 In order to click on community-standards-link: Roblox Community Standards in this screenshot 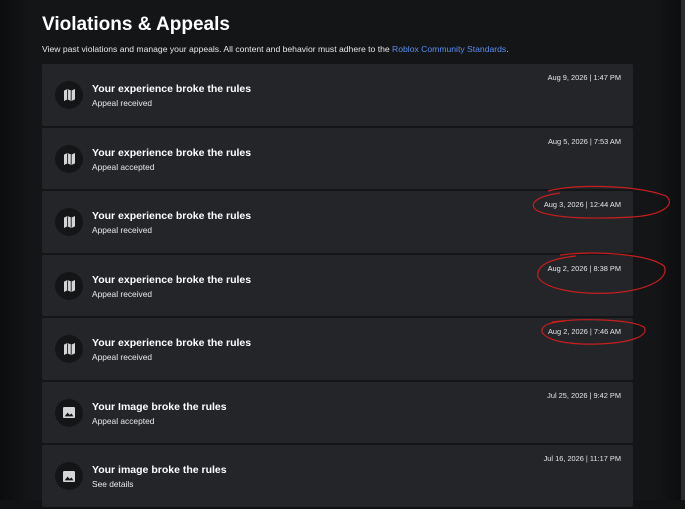, I will do `click(449, 49)`.